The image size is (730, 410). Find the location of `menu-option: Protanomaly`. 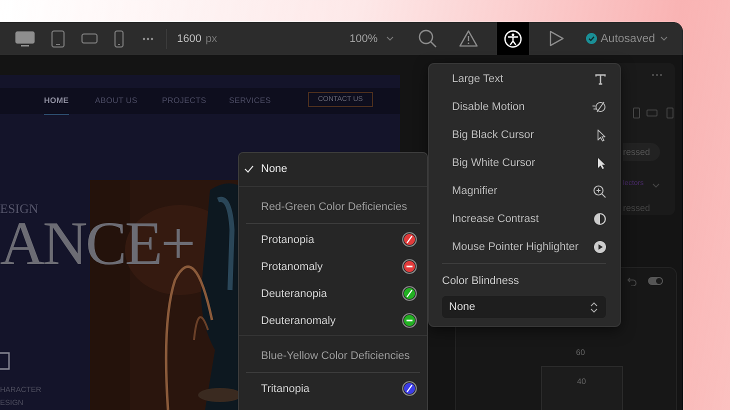

menu-option: Protanomaly is located at coordinates (333, 266).